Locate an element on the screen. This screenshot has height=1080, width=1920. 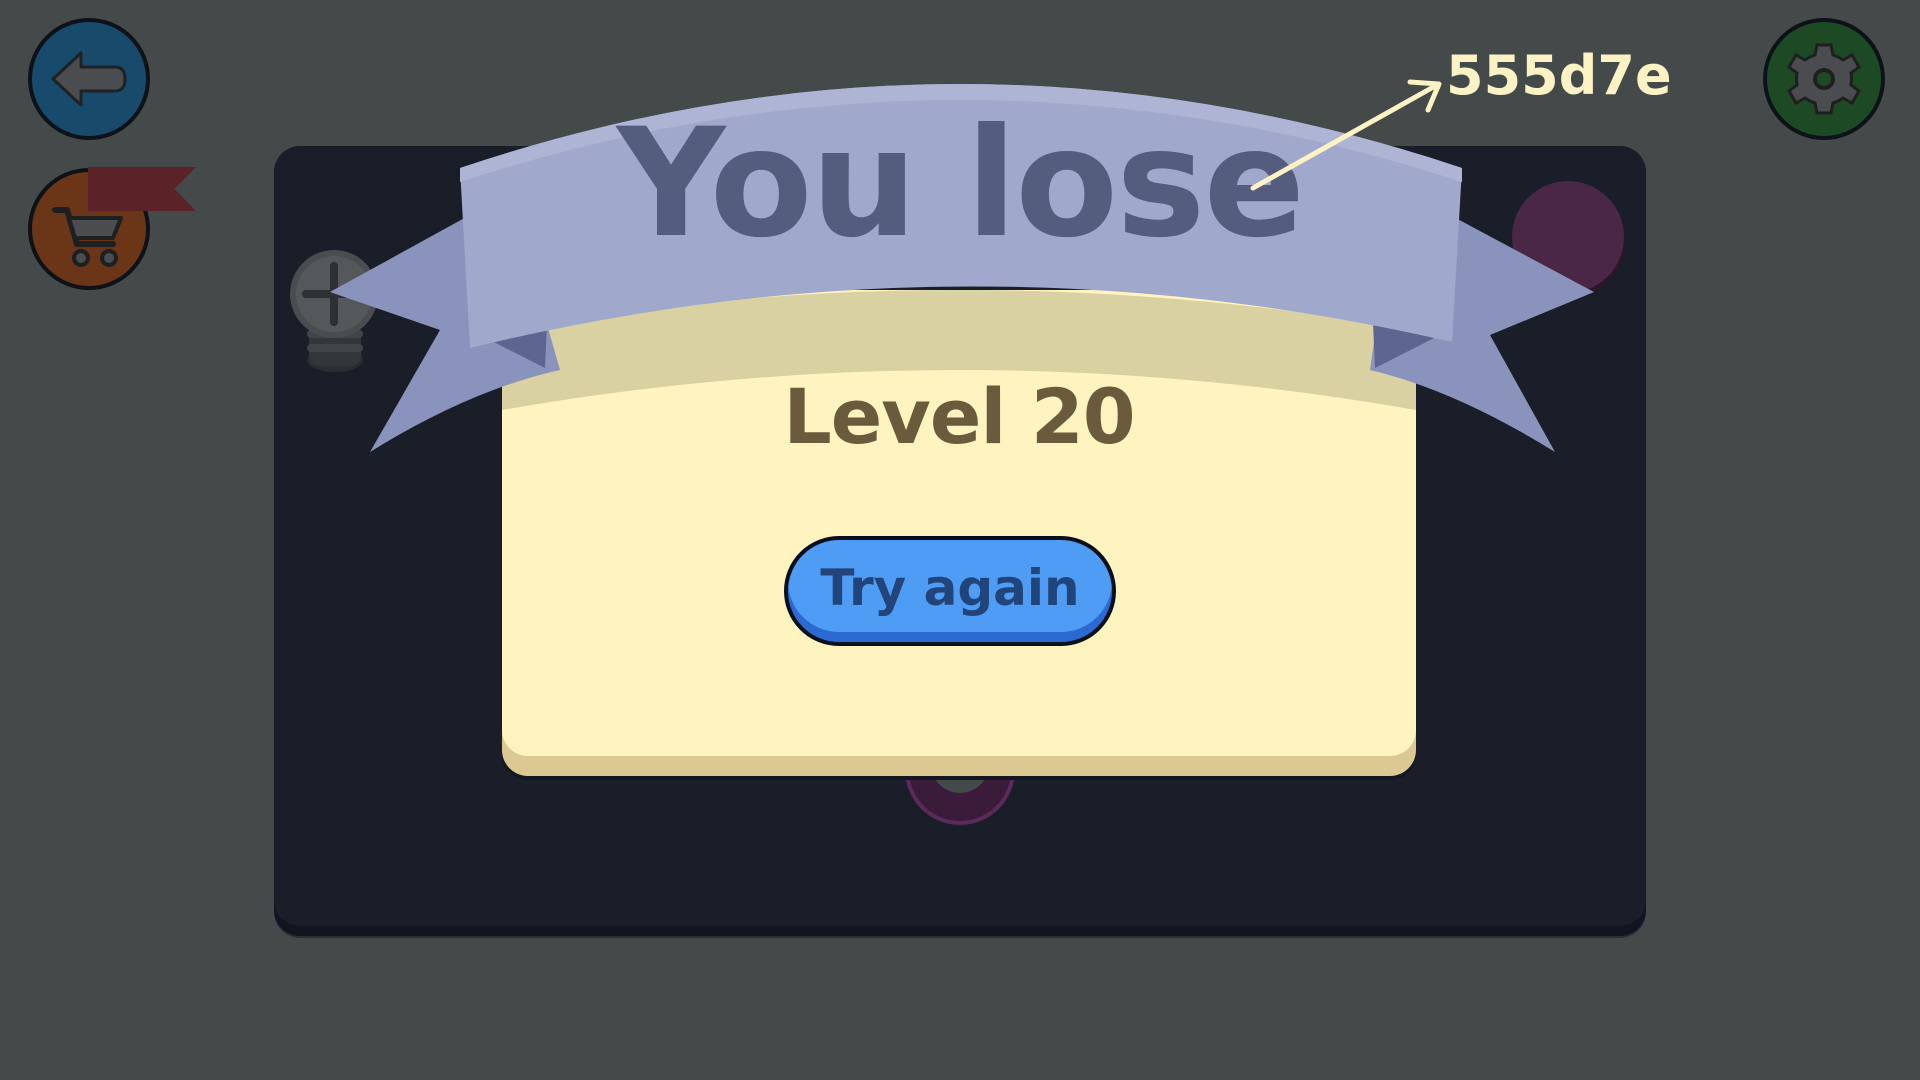
try-again-label: Try again is located at coordinates (950, 588).